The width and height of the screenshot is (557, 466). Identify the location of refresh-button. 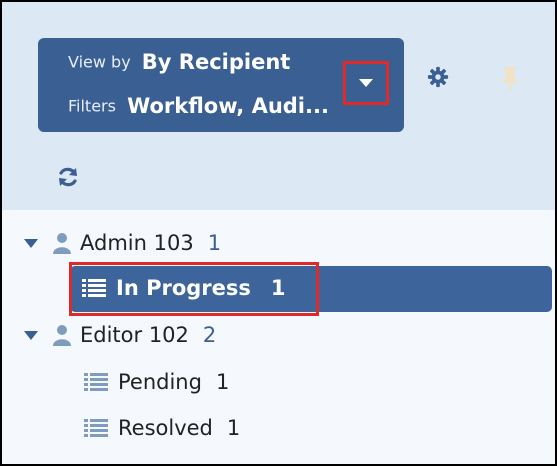
(68, 179).